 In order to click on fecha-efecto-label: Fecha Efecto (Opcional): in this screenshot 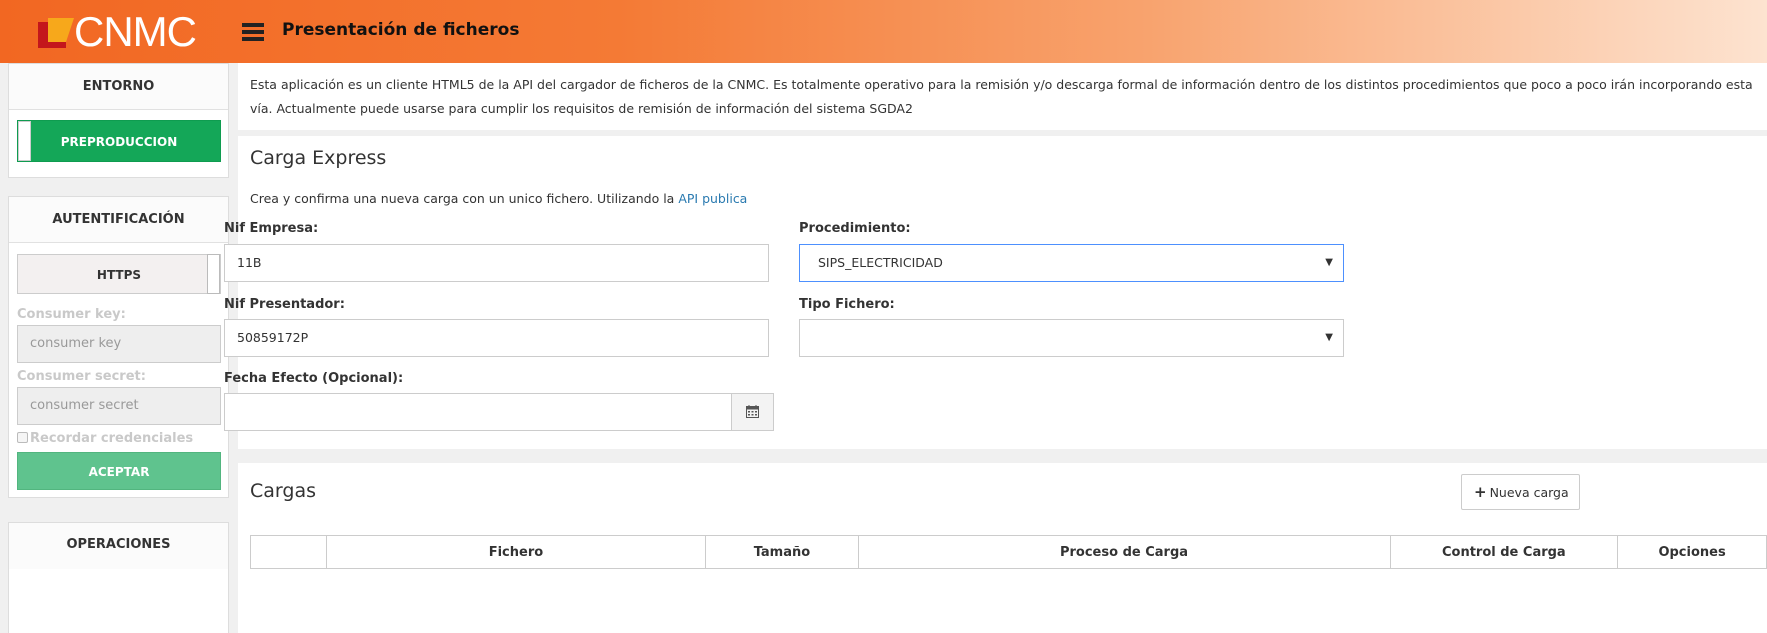, I will do `click(314, 378)`.